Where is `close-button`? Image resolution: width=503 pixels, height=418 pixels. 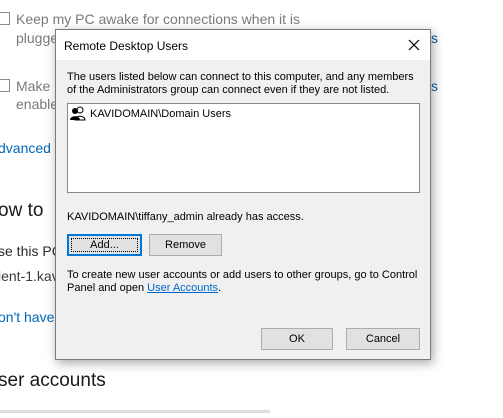 close-button is located at coordinates (414, 45).